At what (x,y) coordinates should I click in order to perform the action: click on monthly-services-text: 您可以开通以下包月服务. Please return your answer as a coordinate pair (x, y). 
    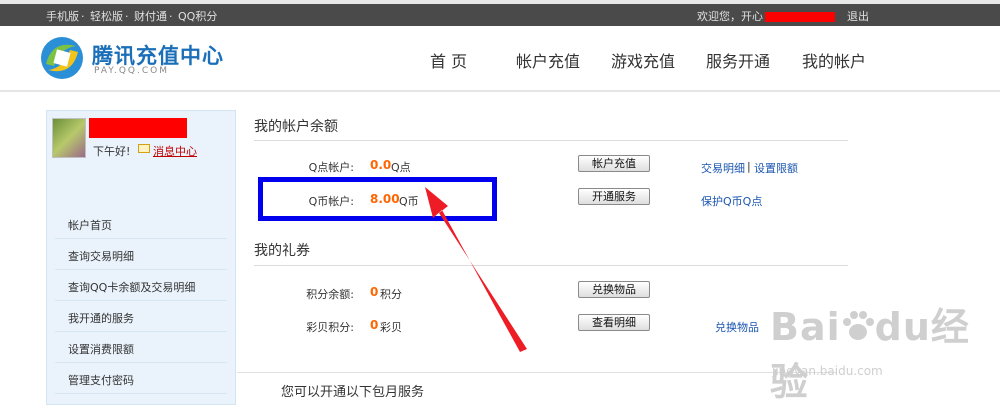
    Looking at the image, I should click on (353, 392).